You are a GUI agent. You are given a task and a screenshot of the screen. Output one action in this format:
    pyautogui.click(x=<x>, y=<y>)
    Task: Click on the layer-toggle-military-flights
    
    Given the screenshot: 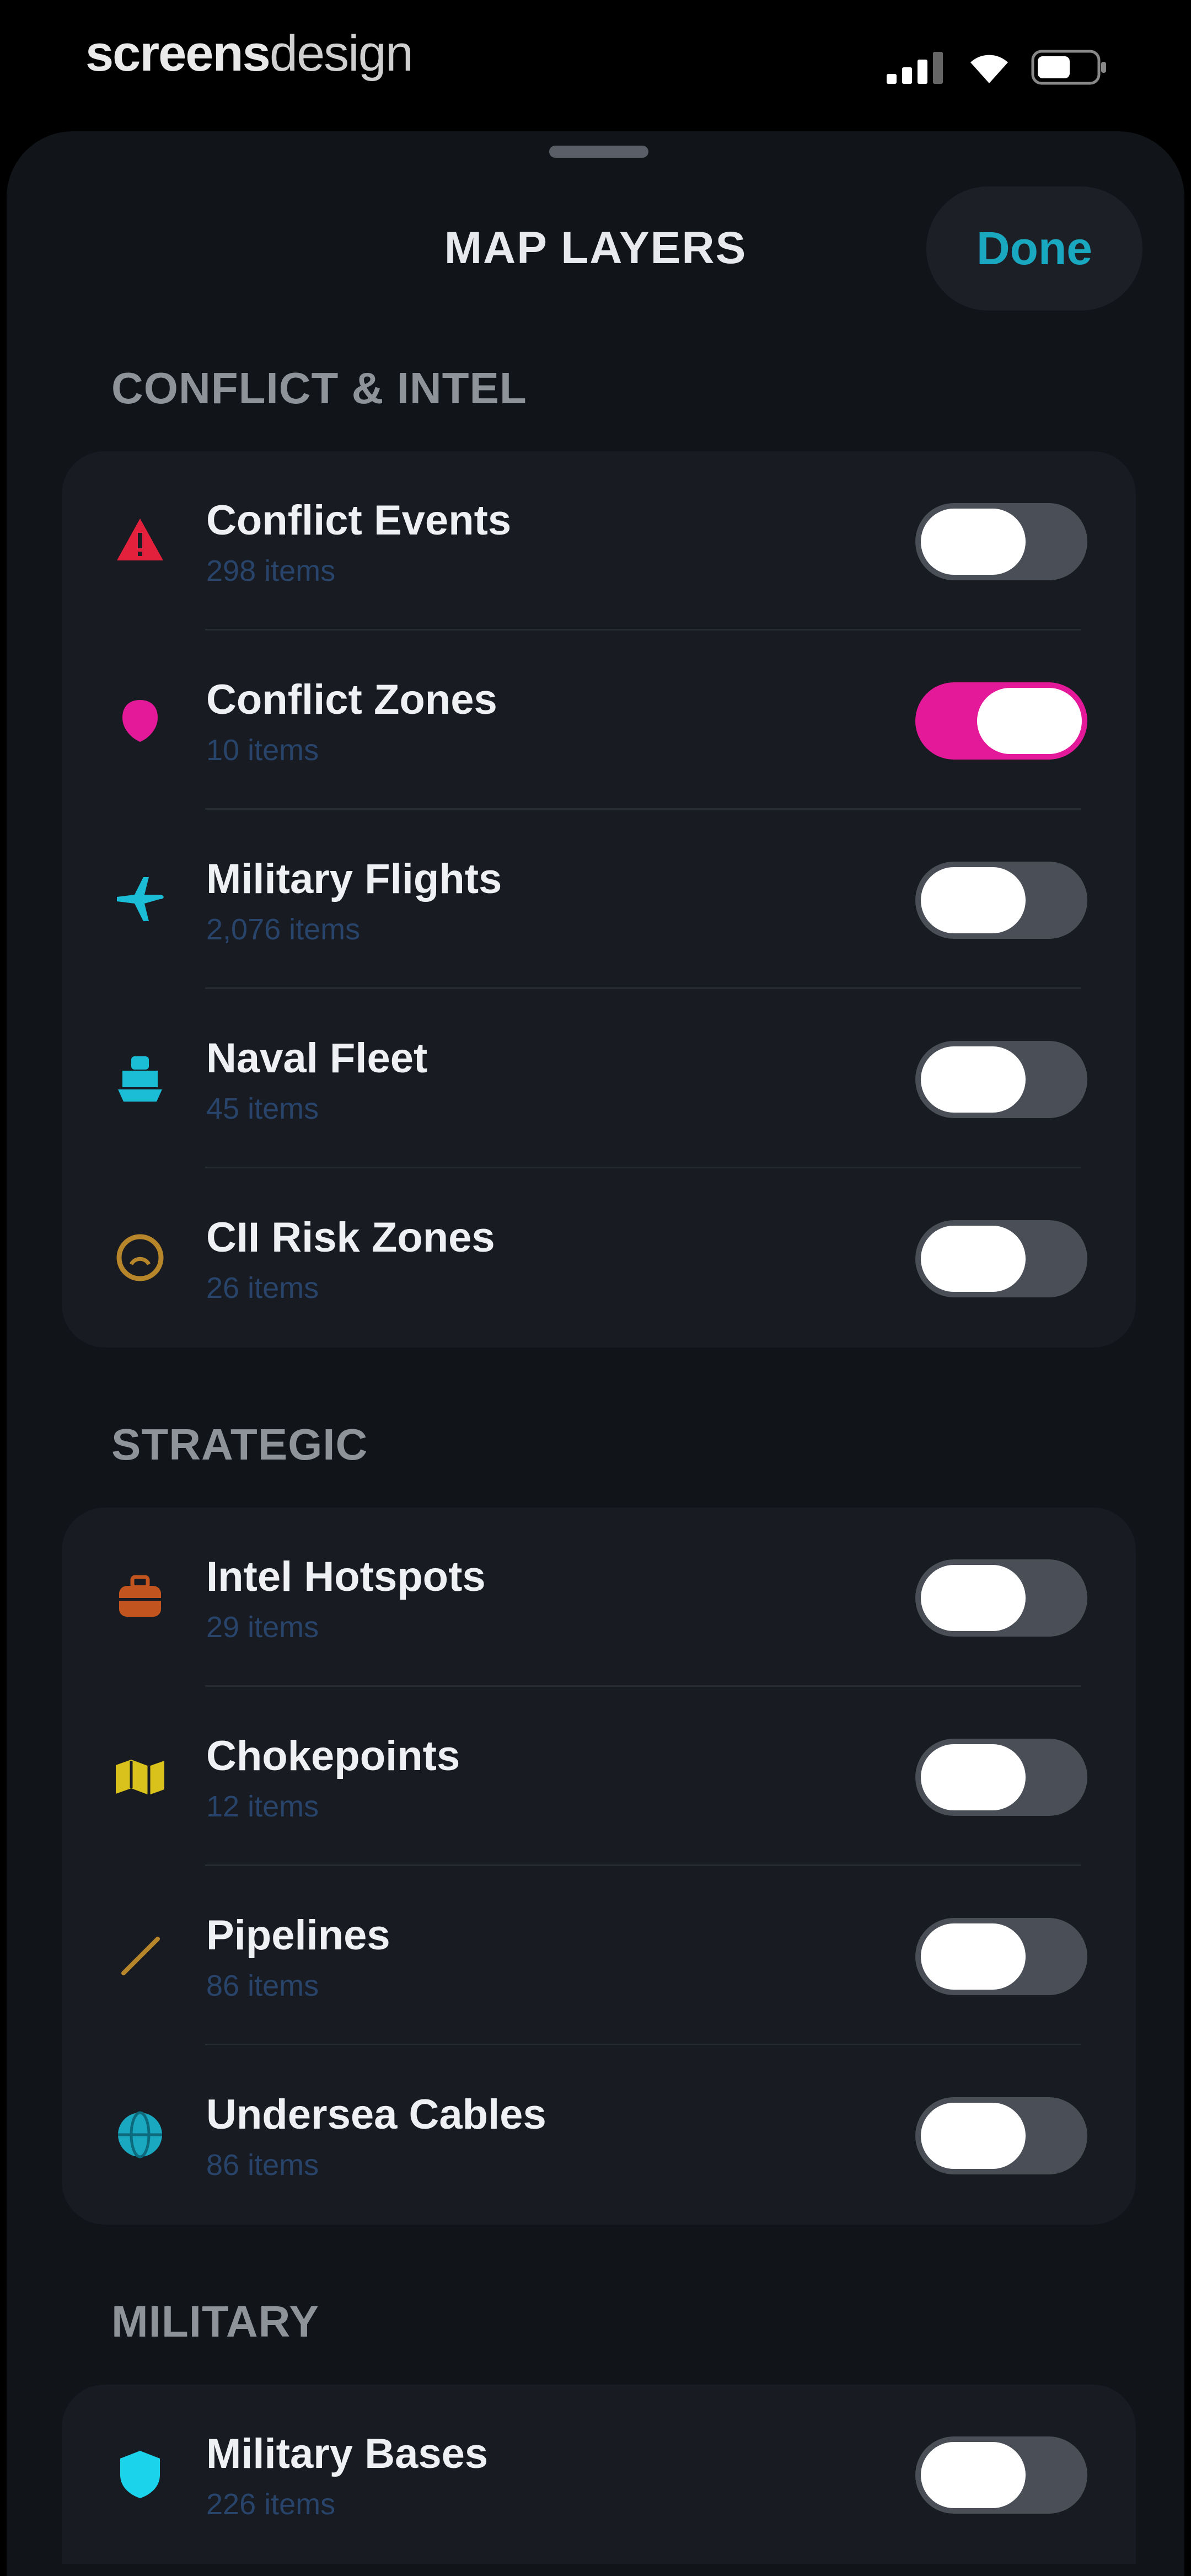 What is the action you would take?
    pyautogui.click(x=1001, y=900)
    